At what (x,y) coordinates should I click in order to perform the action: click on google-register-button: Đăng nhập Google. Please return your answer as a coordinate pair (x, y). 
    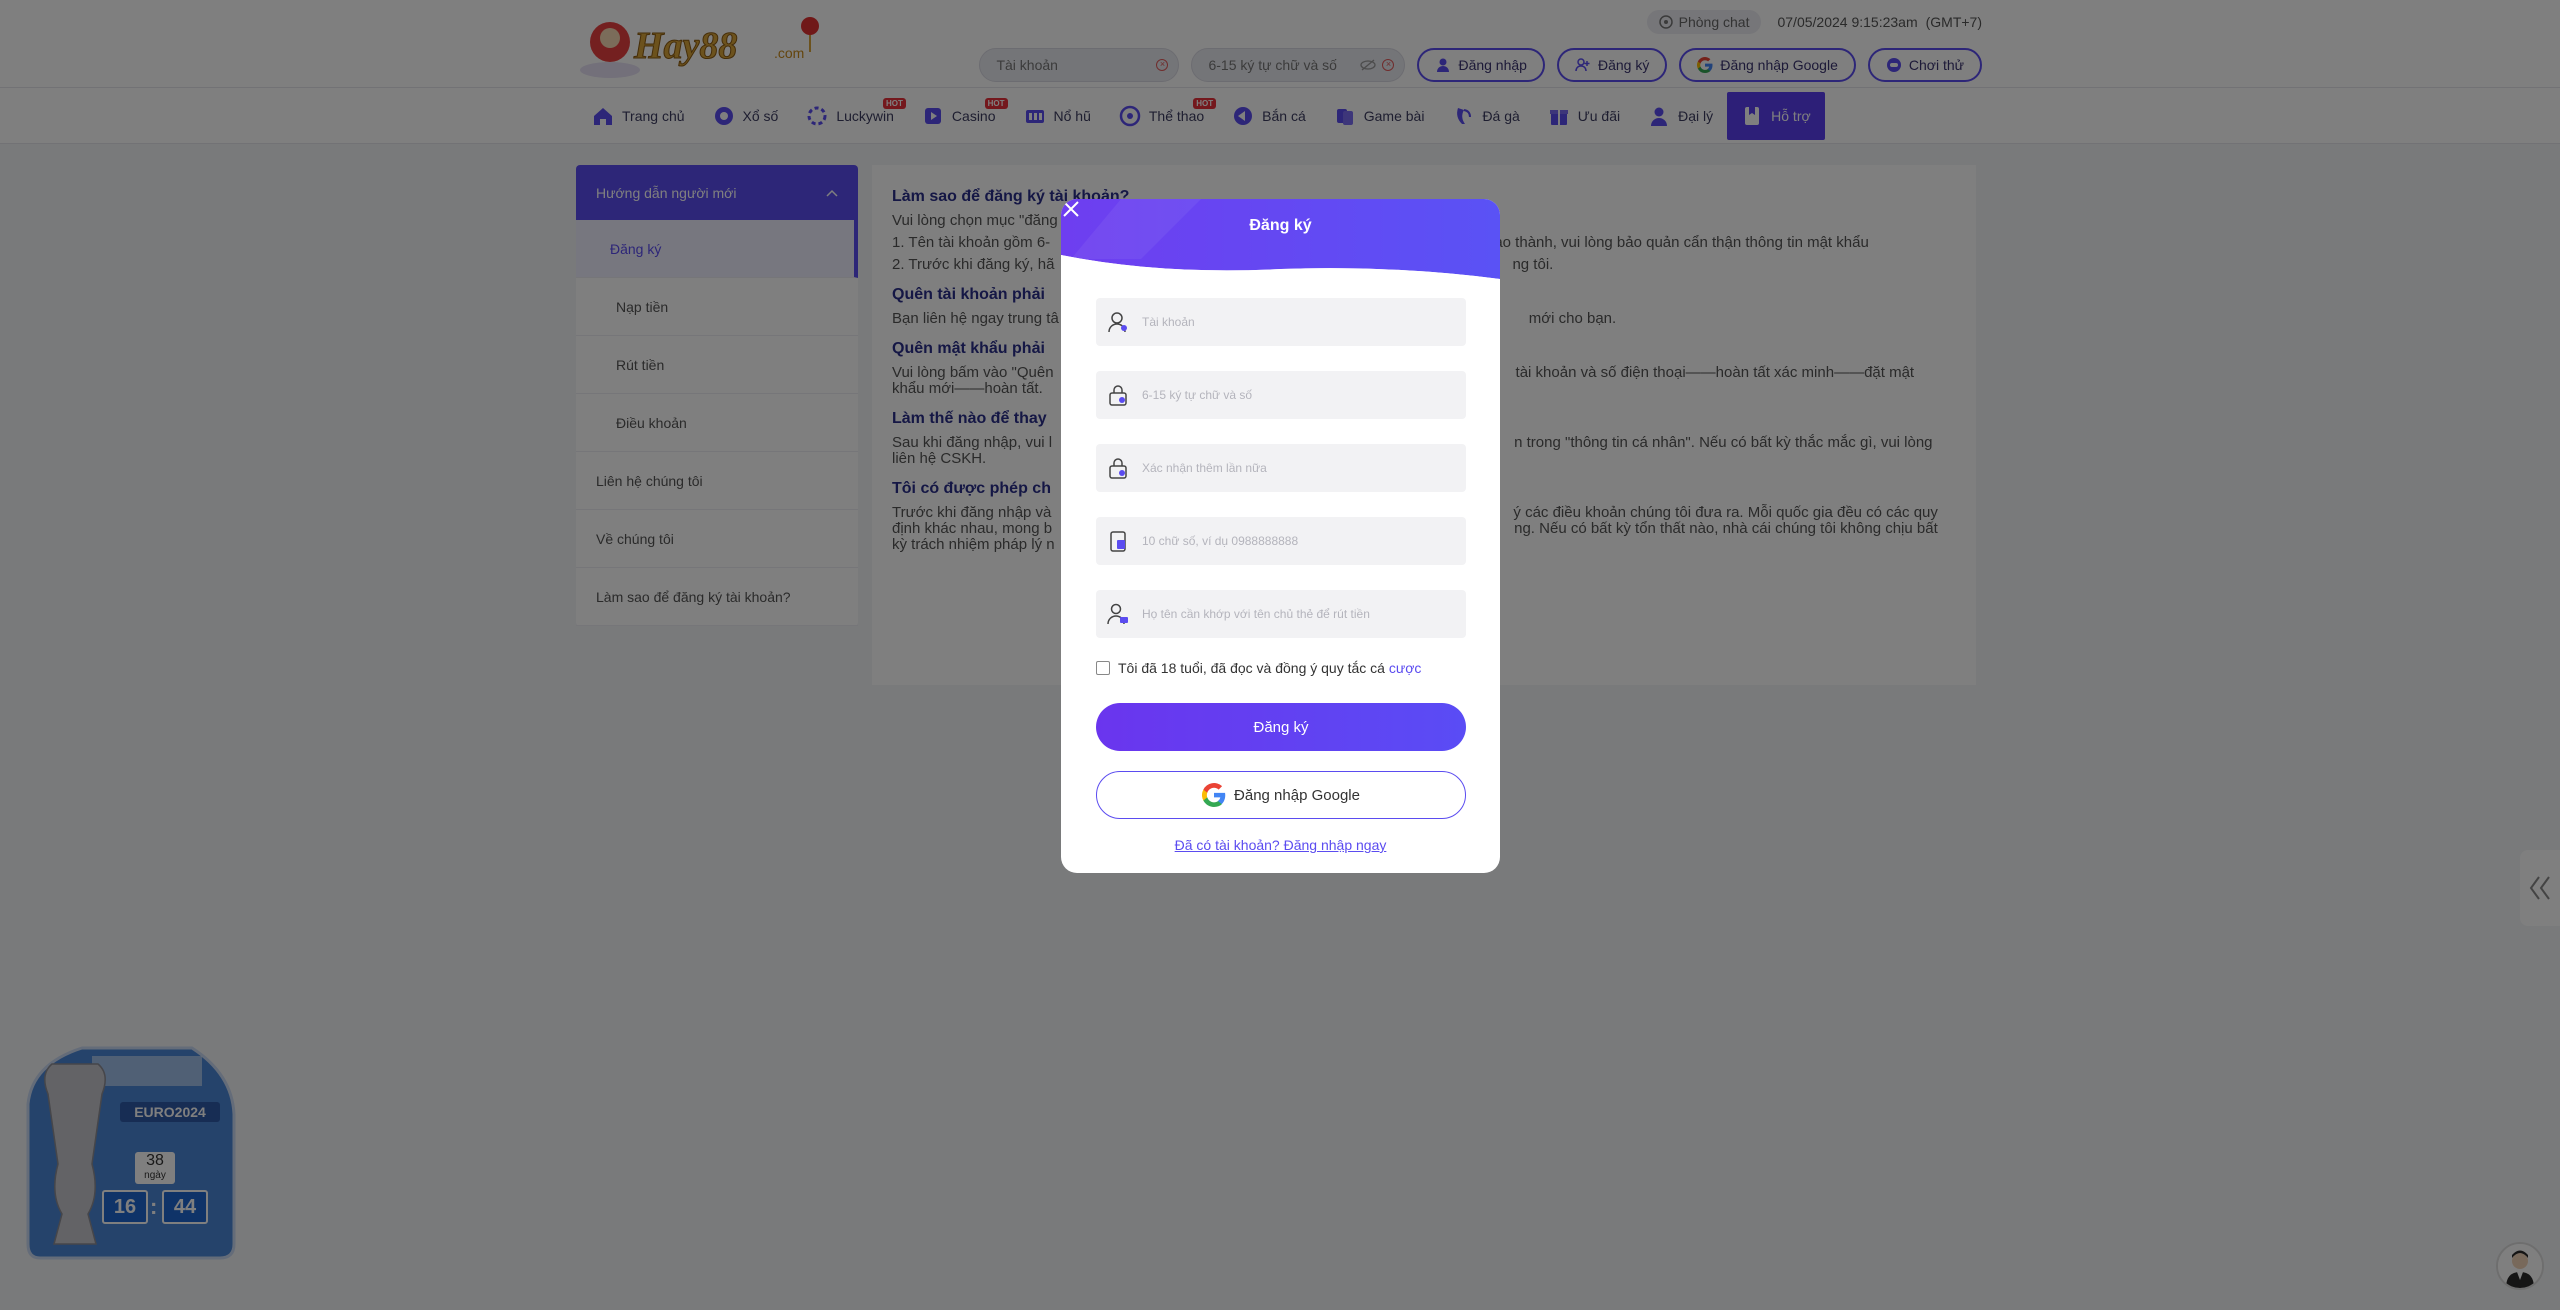
    Looking at the image, I should click on (1281, 795).